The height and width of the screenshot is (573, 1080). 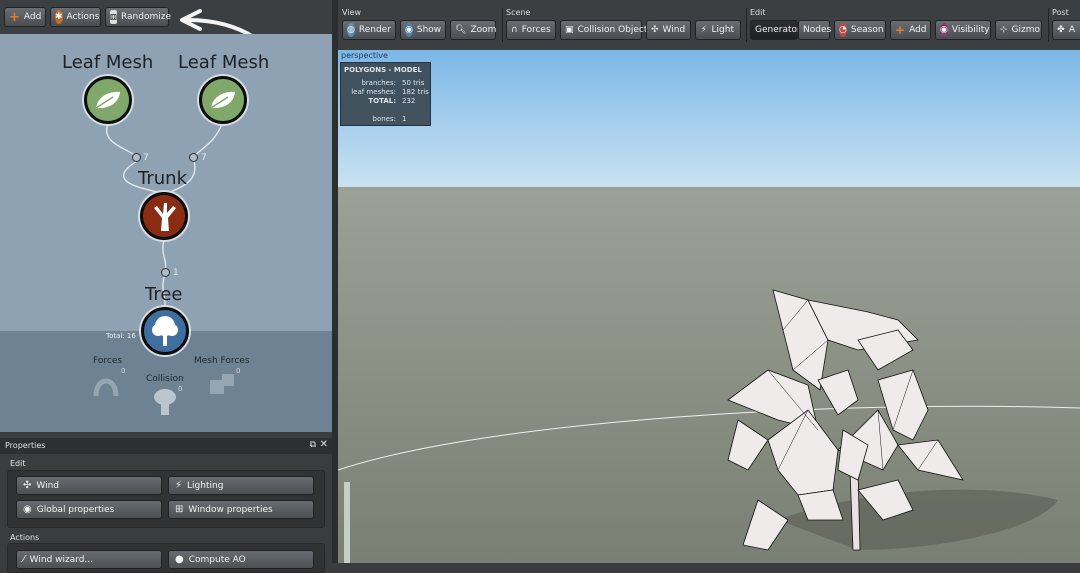 I want to click on trunk-node, so click(x=164, y=216).